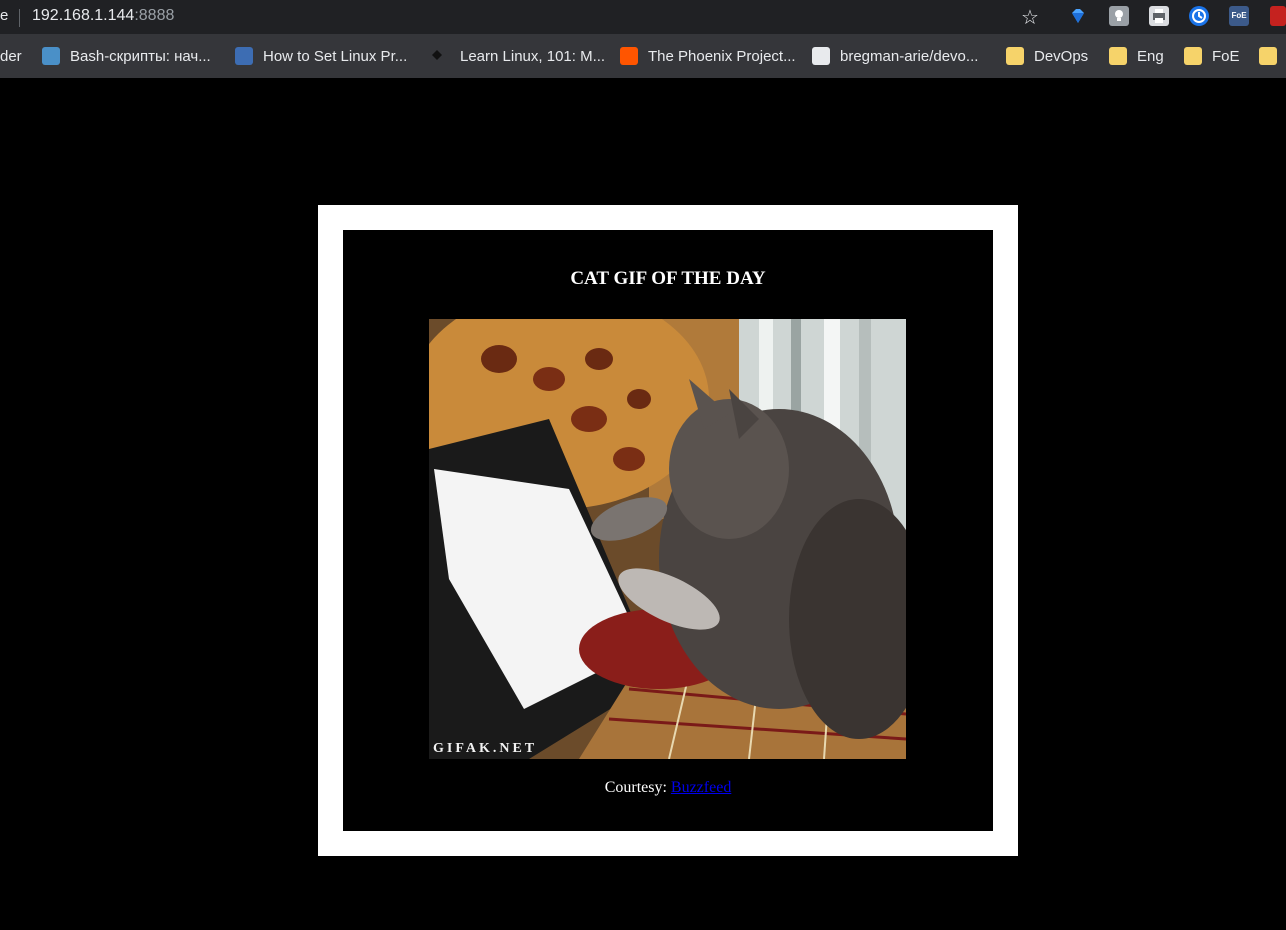  What do you see at coordinates (244, 56) in the screenshot?
I see `howto-site-icon` at bounding box center [244, 56].